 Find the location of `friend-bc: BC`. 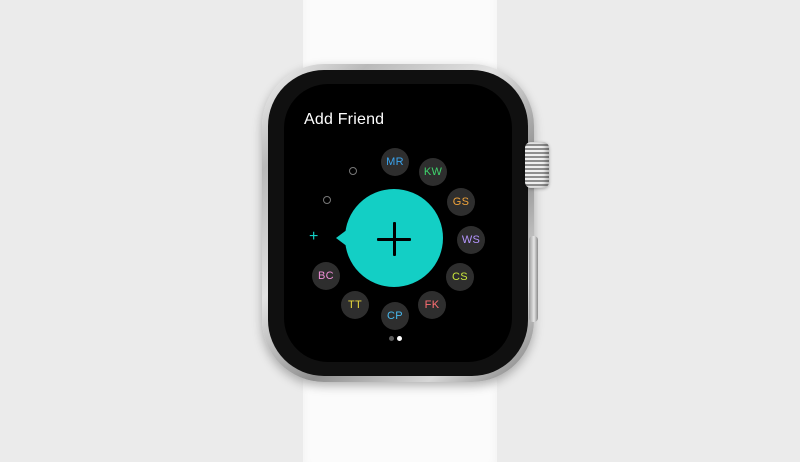

friend-bc: BC is located at coordinates (326, 276).